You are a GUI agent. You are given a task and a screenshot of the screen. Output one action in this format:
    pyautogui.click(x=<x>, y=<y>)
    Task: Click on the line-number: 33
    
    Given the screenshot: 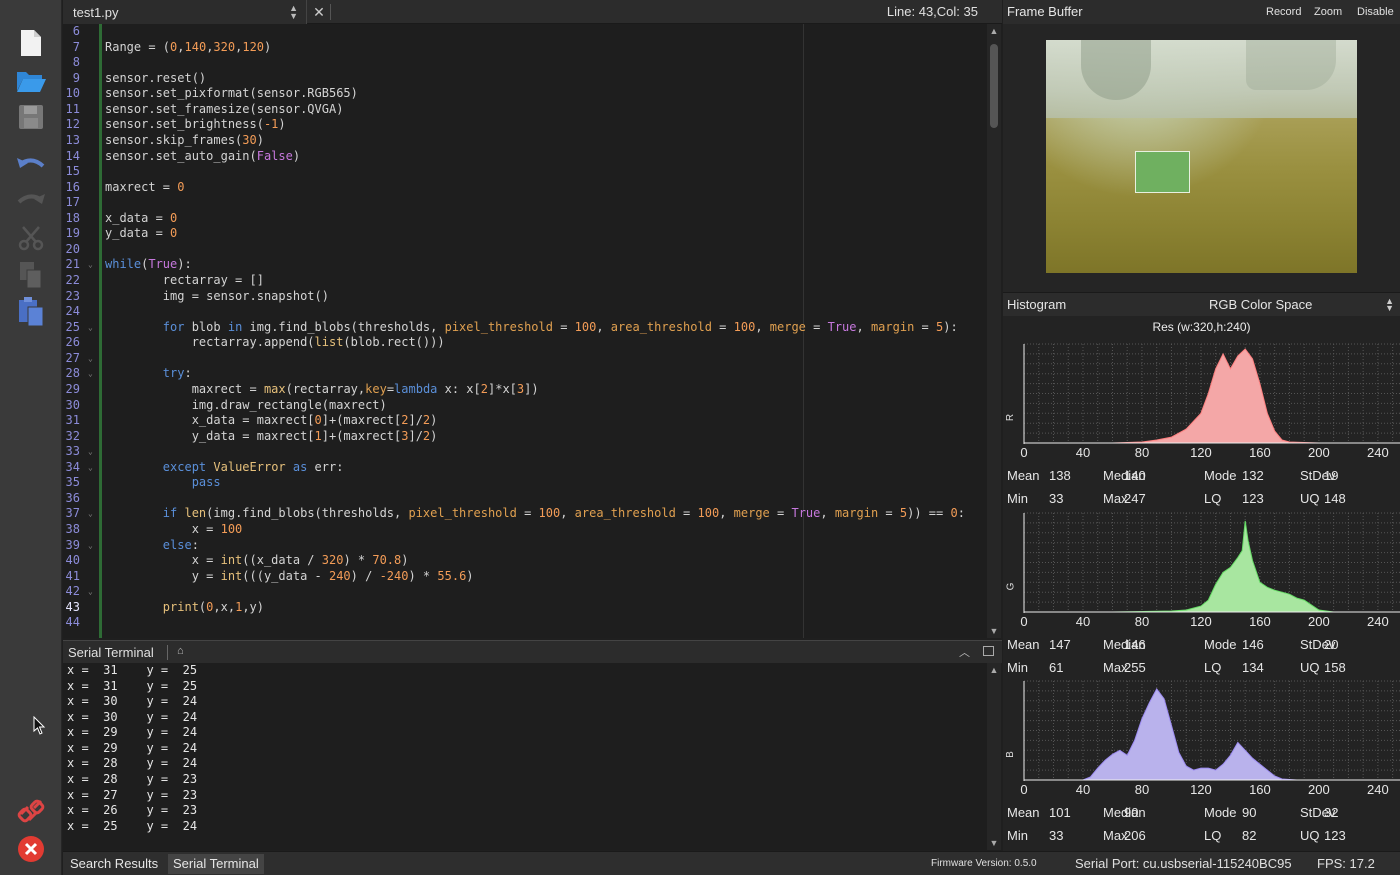 What is the action you would take?
    pyautogui.click(x=72, y=451)
    